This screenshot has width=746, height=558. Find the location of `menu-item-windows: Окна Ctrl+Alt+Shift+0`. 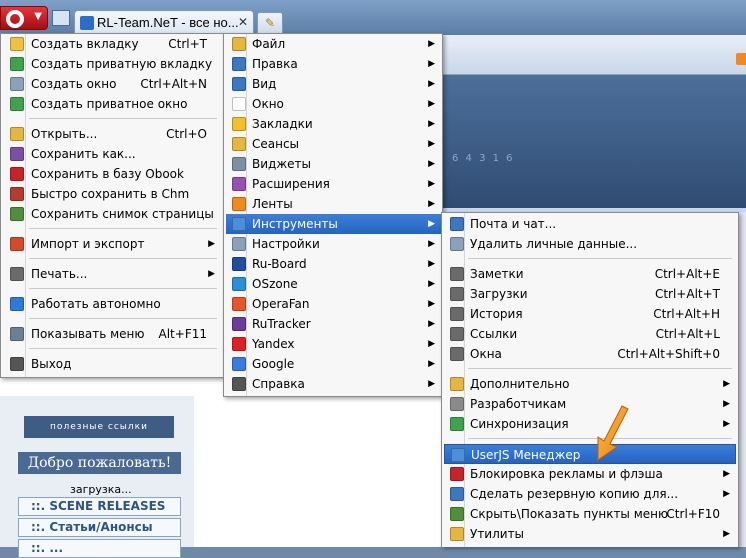

menu-item-windows: Окна Ctrl+Alt+Shift+0 is located at coordinates (590, 354).